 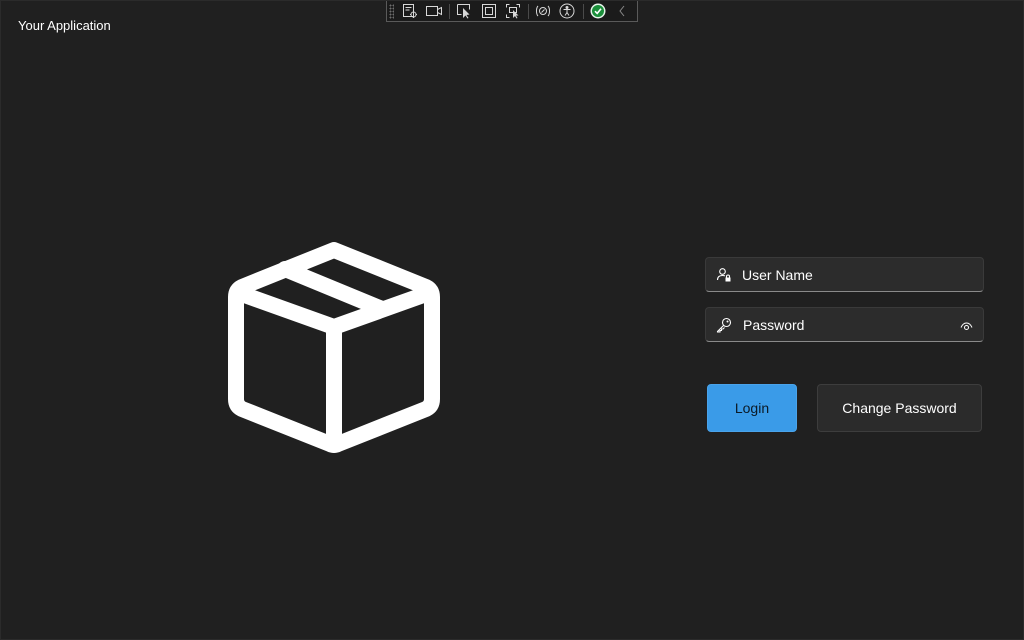 I want to click on key-icon, so click(x=724, y=325).